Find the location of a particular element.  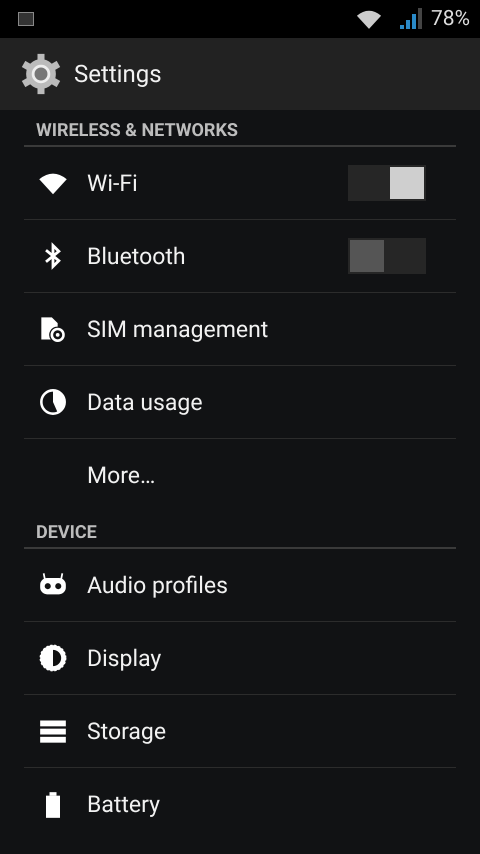

settings-item: SIM management is located at coordinates (240, 329).